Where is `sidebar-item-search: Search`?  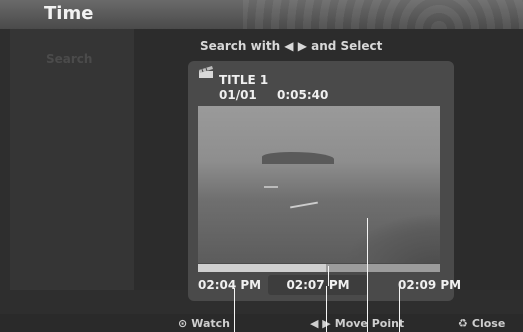 sidebar-item-search: Search is located at coordinates (69, 59).